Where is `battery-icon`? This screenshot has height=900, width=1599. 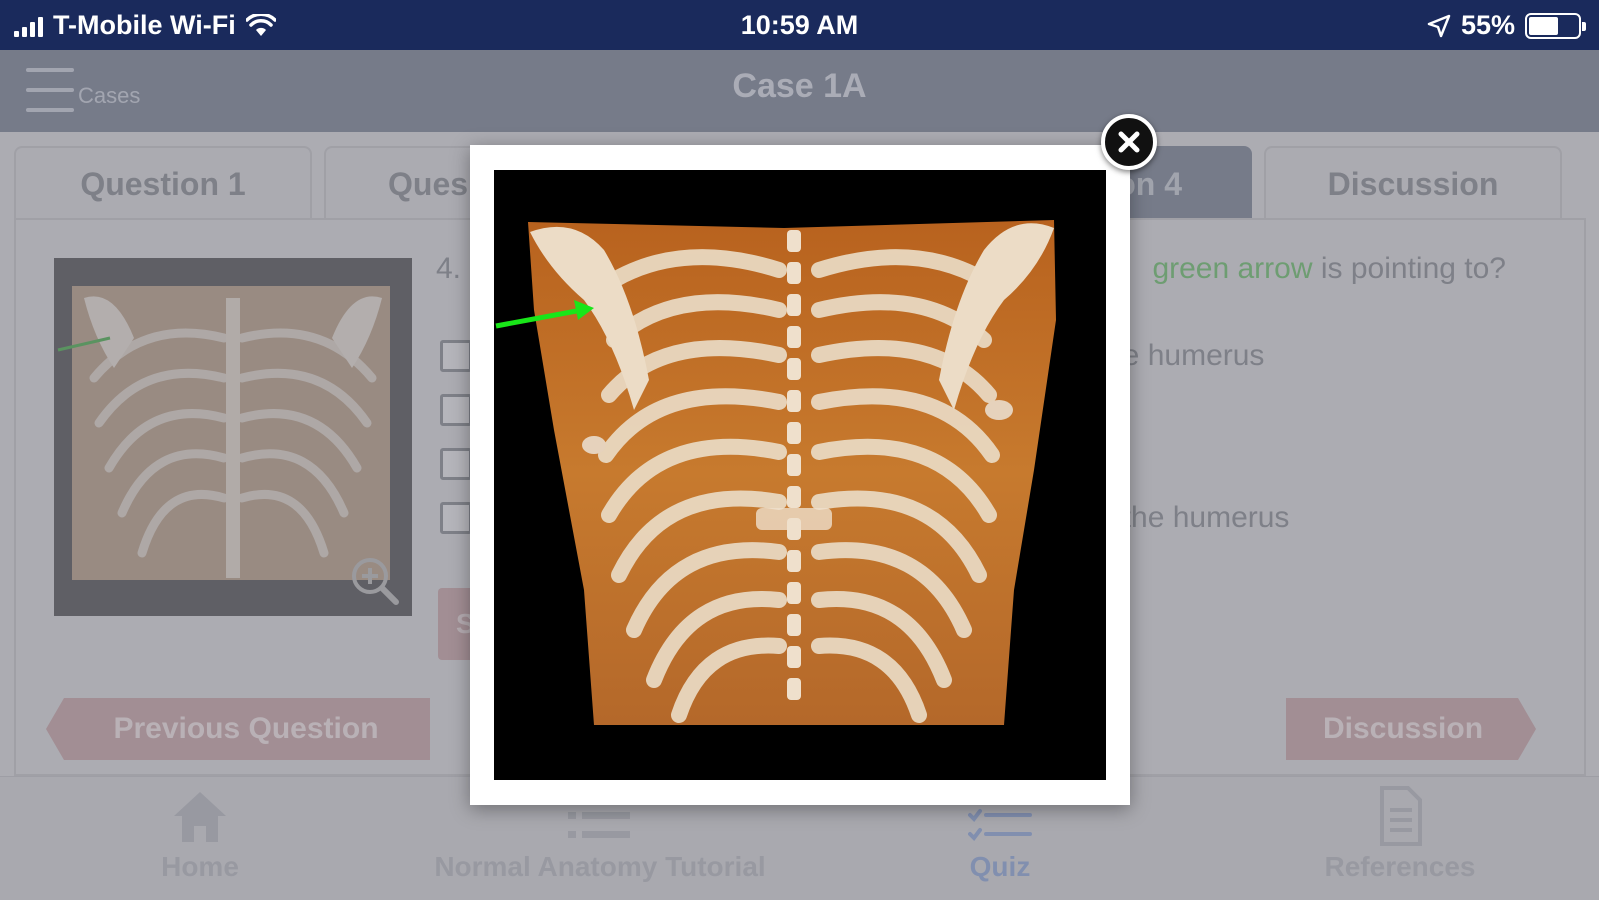 battery-icon is located at coordinates (1555, 25).